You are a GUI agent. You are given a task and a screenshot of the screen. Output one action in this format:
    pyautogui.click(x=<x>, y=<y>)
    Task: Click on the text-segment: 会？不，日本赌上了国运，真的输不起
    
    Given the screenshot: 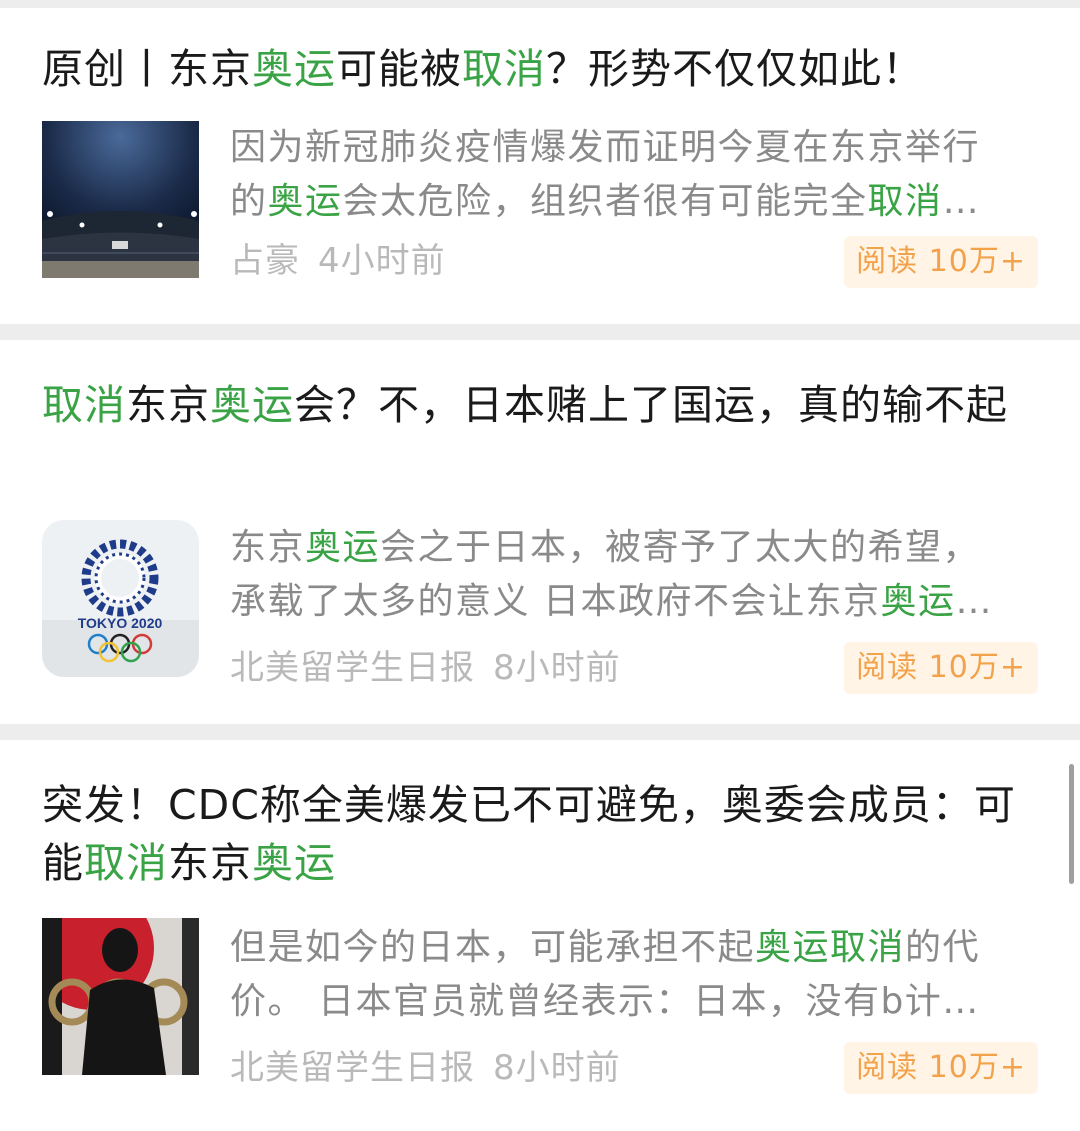 What is the action you would take?
    pyautogui.click(x=651, y=405)
    